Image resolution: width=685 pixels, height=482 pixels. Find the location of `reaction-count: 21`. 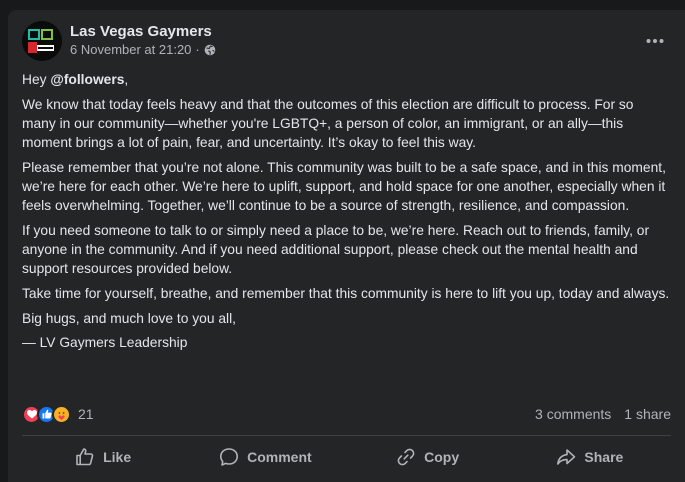

reaction-count: 21 is located at coordinates (86, 414).